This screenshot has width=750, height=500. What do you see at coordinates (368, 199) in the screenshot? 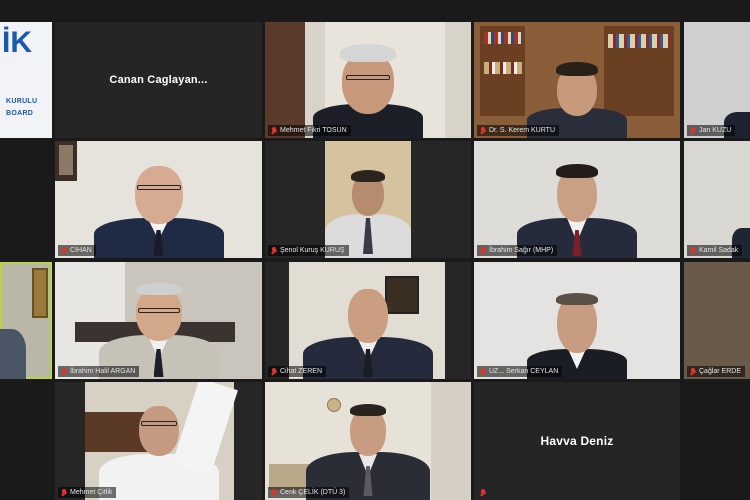
I see `video-tile-senol: Şenol Kuruş KURUŞ` at bounding box center [368, 199].